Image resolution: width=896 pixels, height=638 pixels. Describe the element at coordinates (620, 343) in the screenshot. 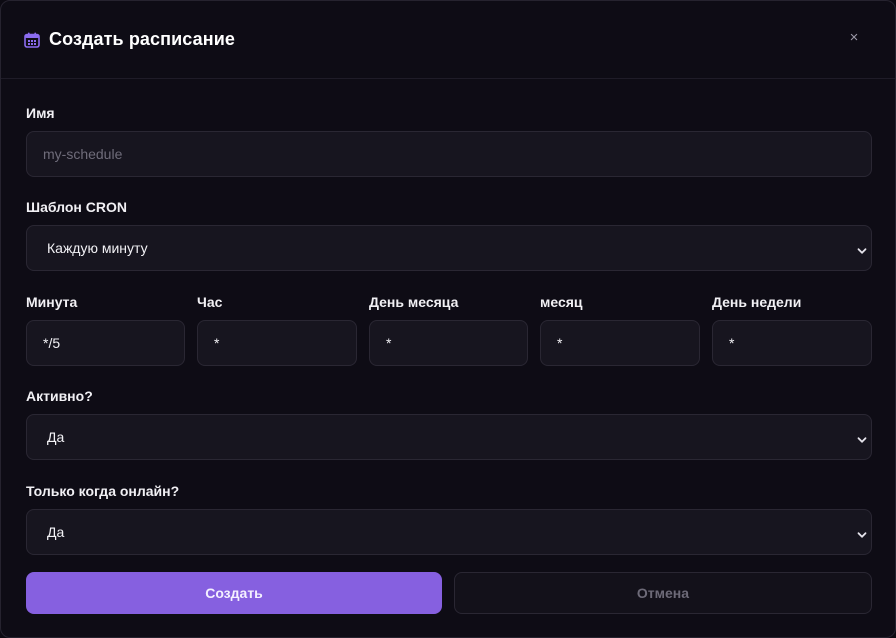

I see `month-input: *` at that location.